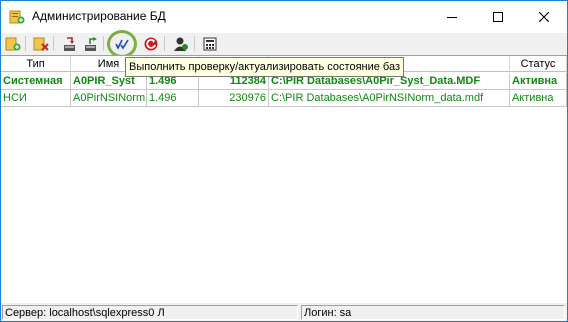 The height and width of the screenshot is (322, 568). I want to click on attach-database-icon, so click(91, 43).